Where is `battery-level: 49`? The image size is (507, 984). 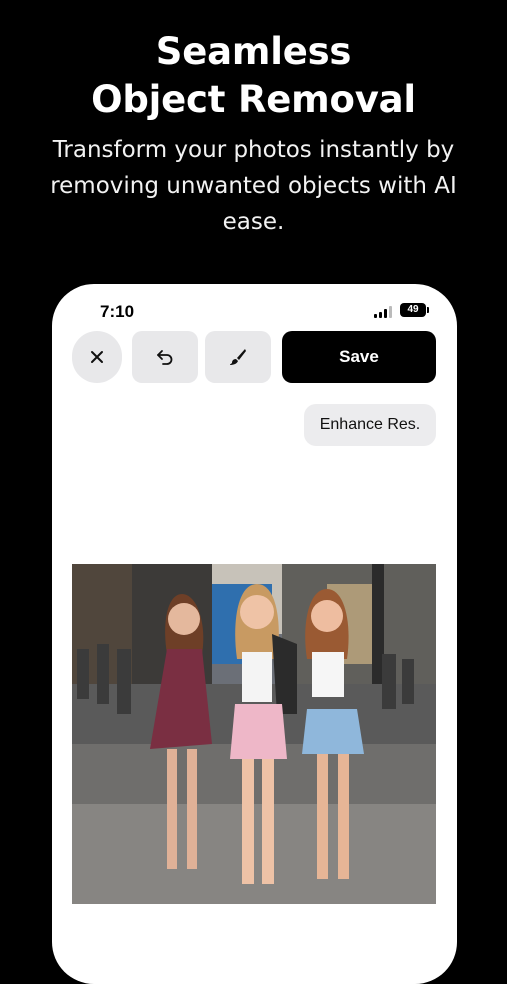 battery-level: 49 is located at coordinates (413, 309).